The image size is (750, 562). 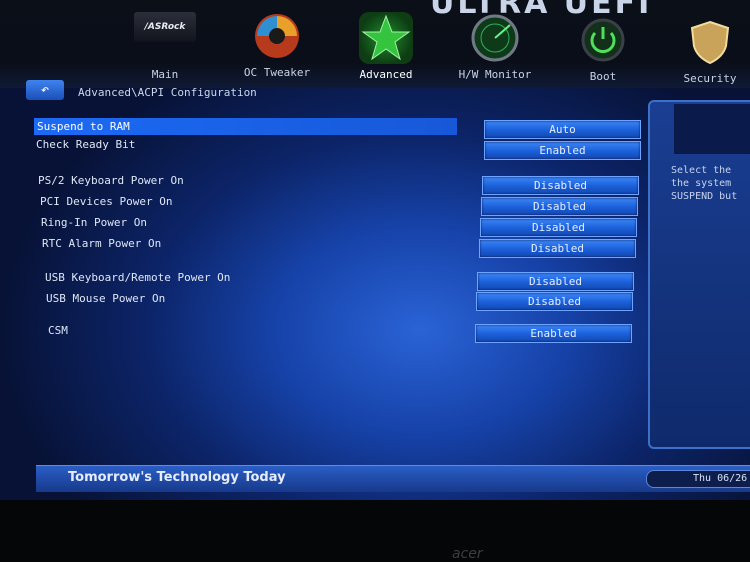 What do you see at coordinates (557, 248) in the screenshot?
I see `value-rtc-alarm-power-on: Disabled` at bounding box center [557, 248].